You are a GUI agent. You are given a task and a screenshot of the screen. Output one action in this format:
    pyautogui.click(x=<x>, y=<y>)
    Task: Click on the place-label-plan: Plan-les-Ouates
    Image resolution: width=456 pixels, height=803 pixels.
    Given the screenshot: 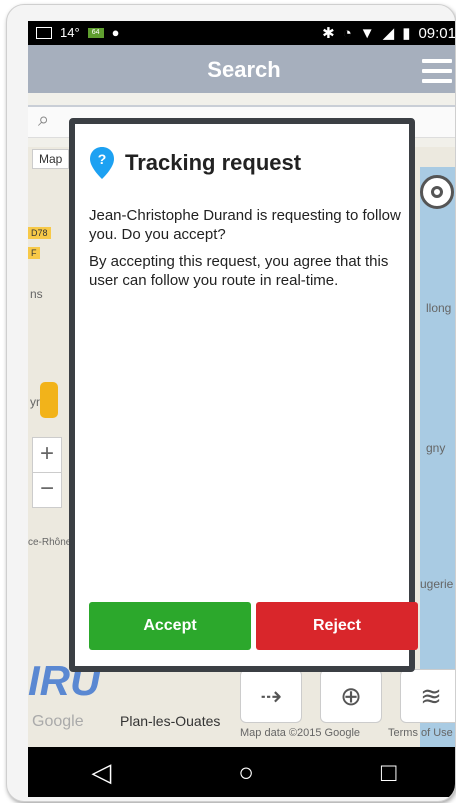 What is the action you would take?
    pyautogui.click(x=170, y=721)
    